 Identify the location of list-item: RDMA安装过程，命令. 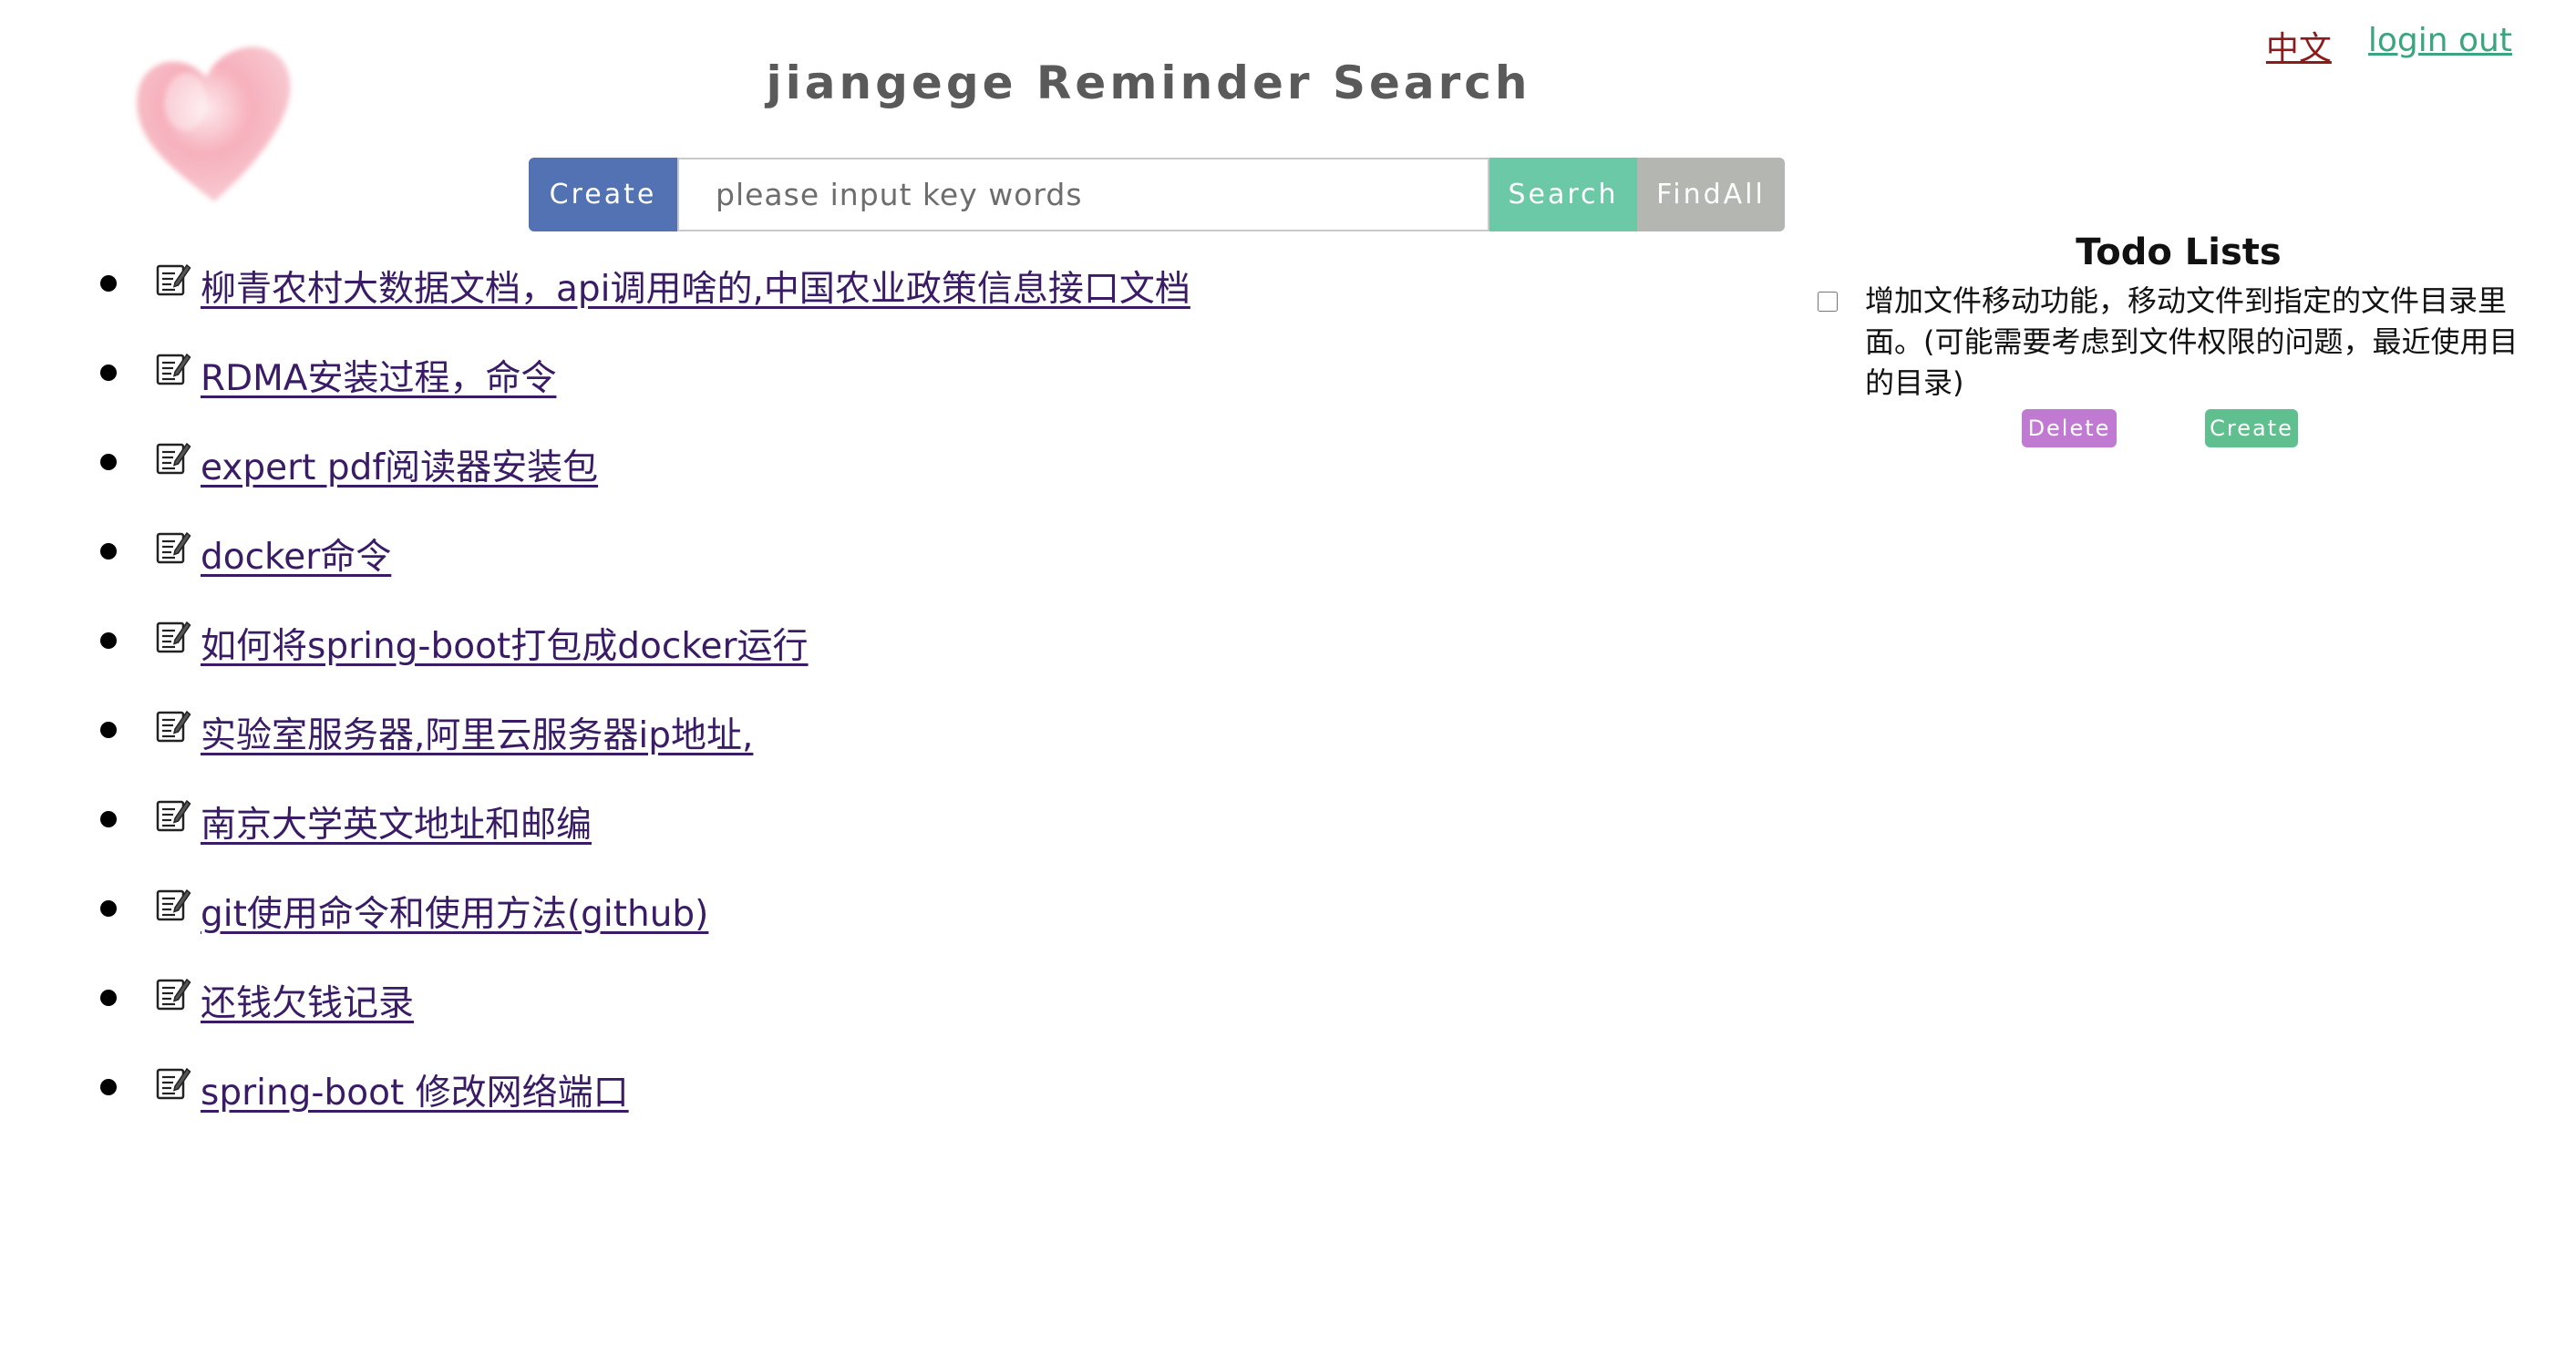
(645, 394).